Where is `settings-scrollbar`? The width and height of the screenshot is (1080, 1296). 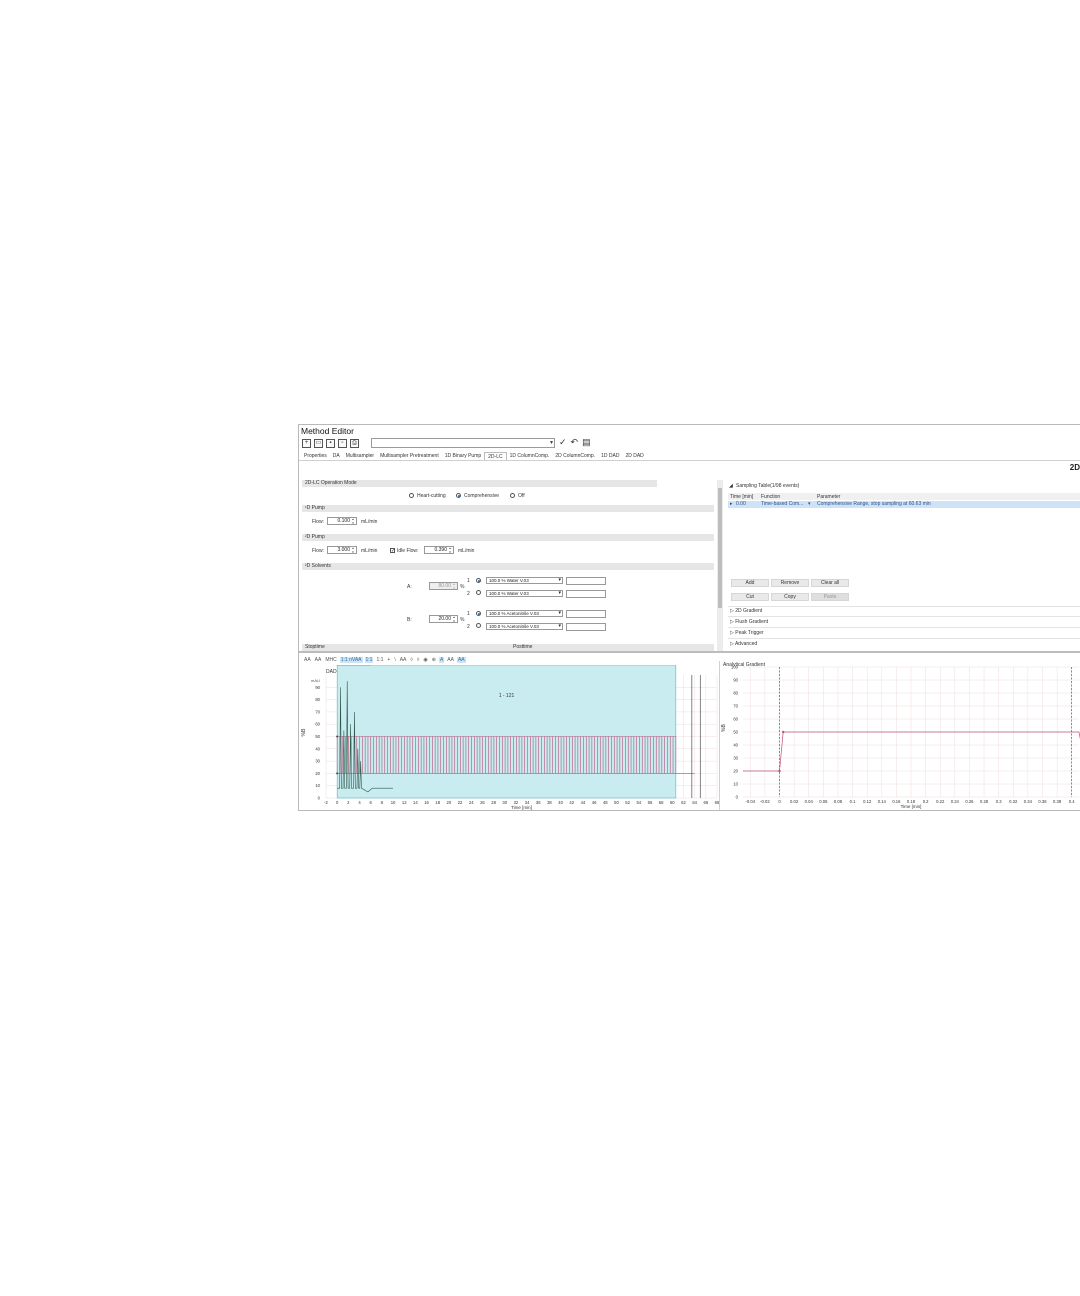 settings-scrollbar is located at coordinates (720, 565).